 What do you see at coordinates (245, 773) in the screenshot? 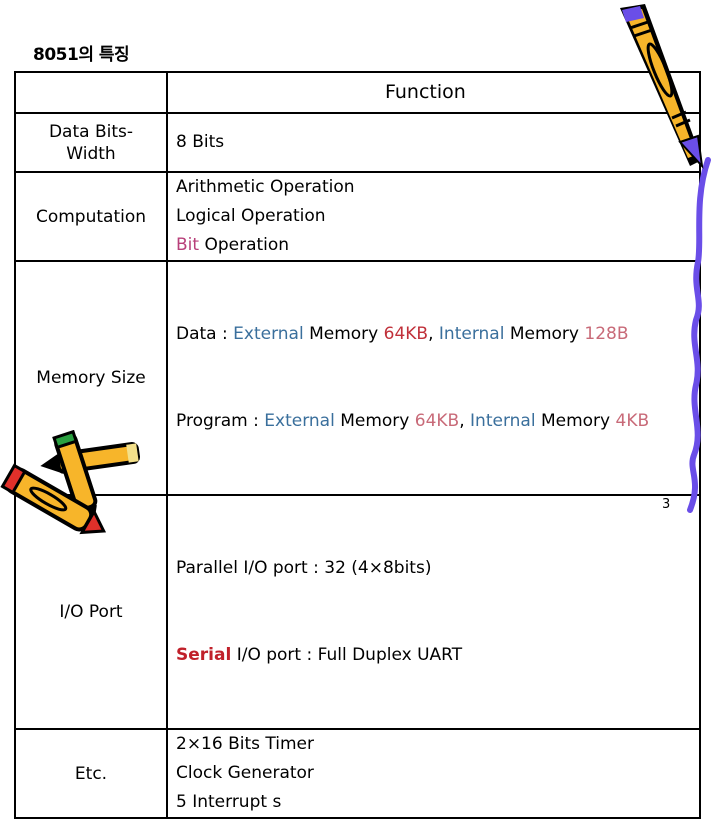
I see `value-line: Clock Generator` at bounding box center [245, 773].